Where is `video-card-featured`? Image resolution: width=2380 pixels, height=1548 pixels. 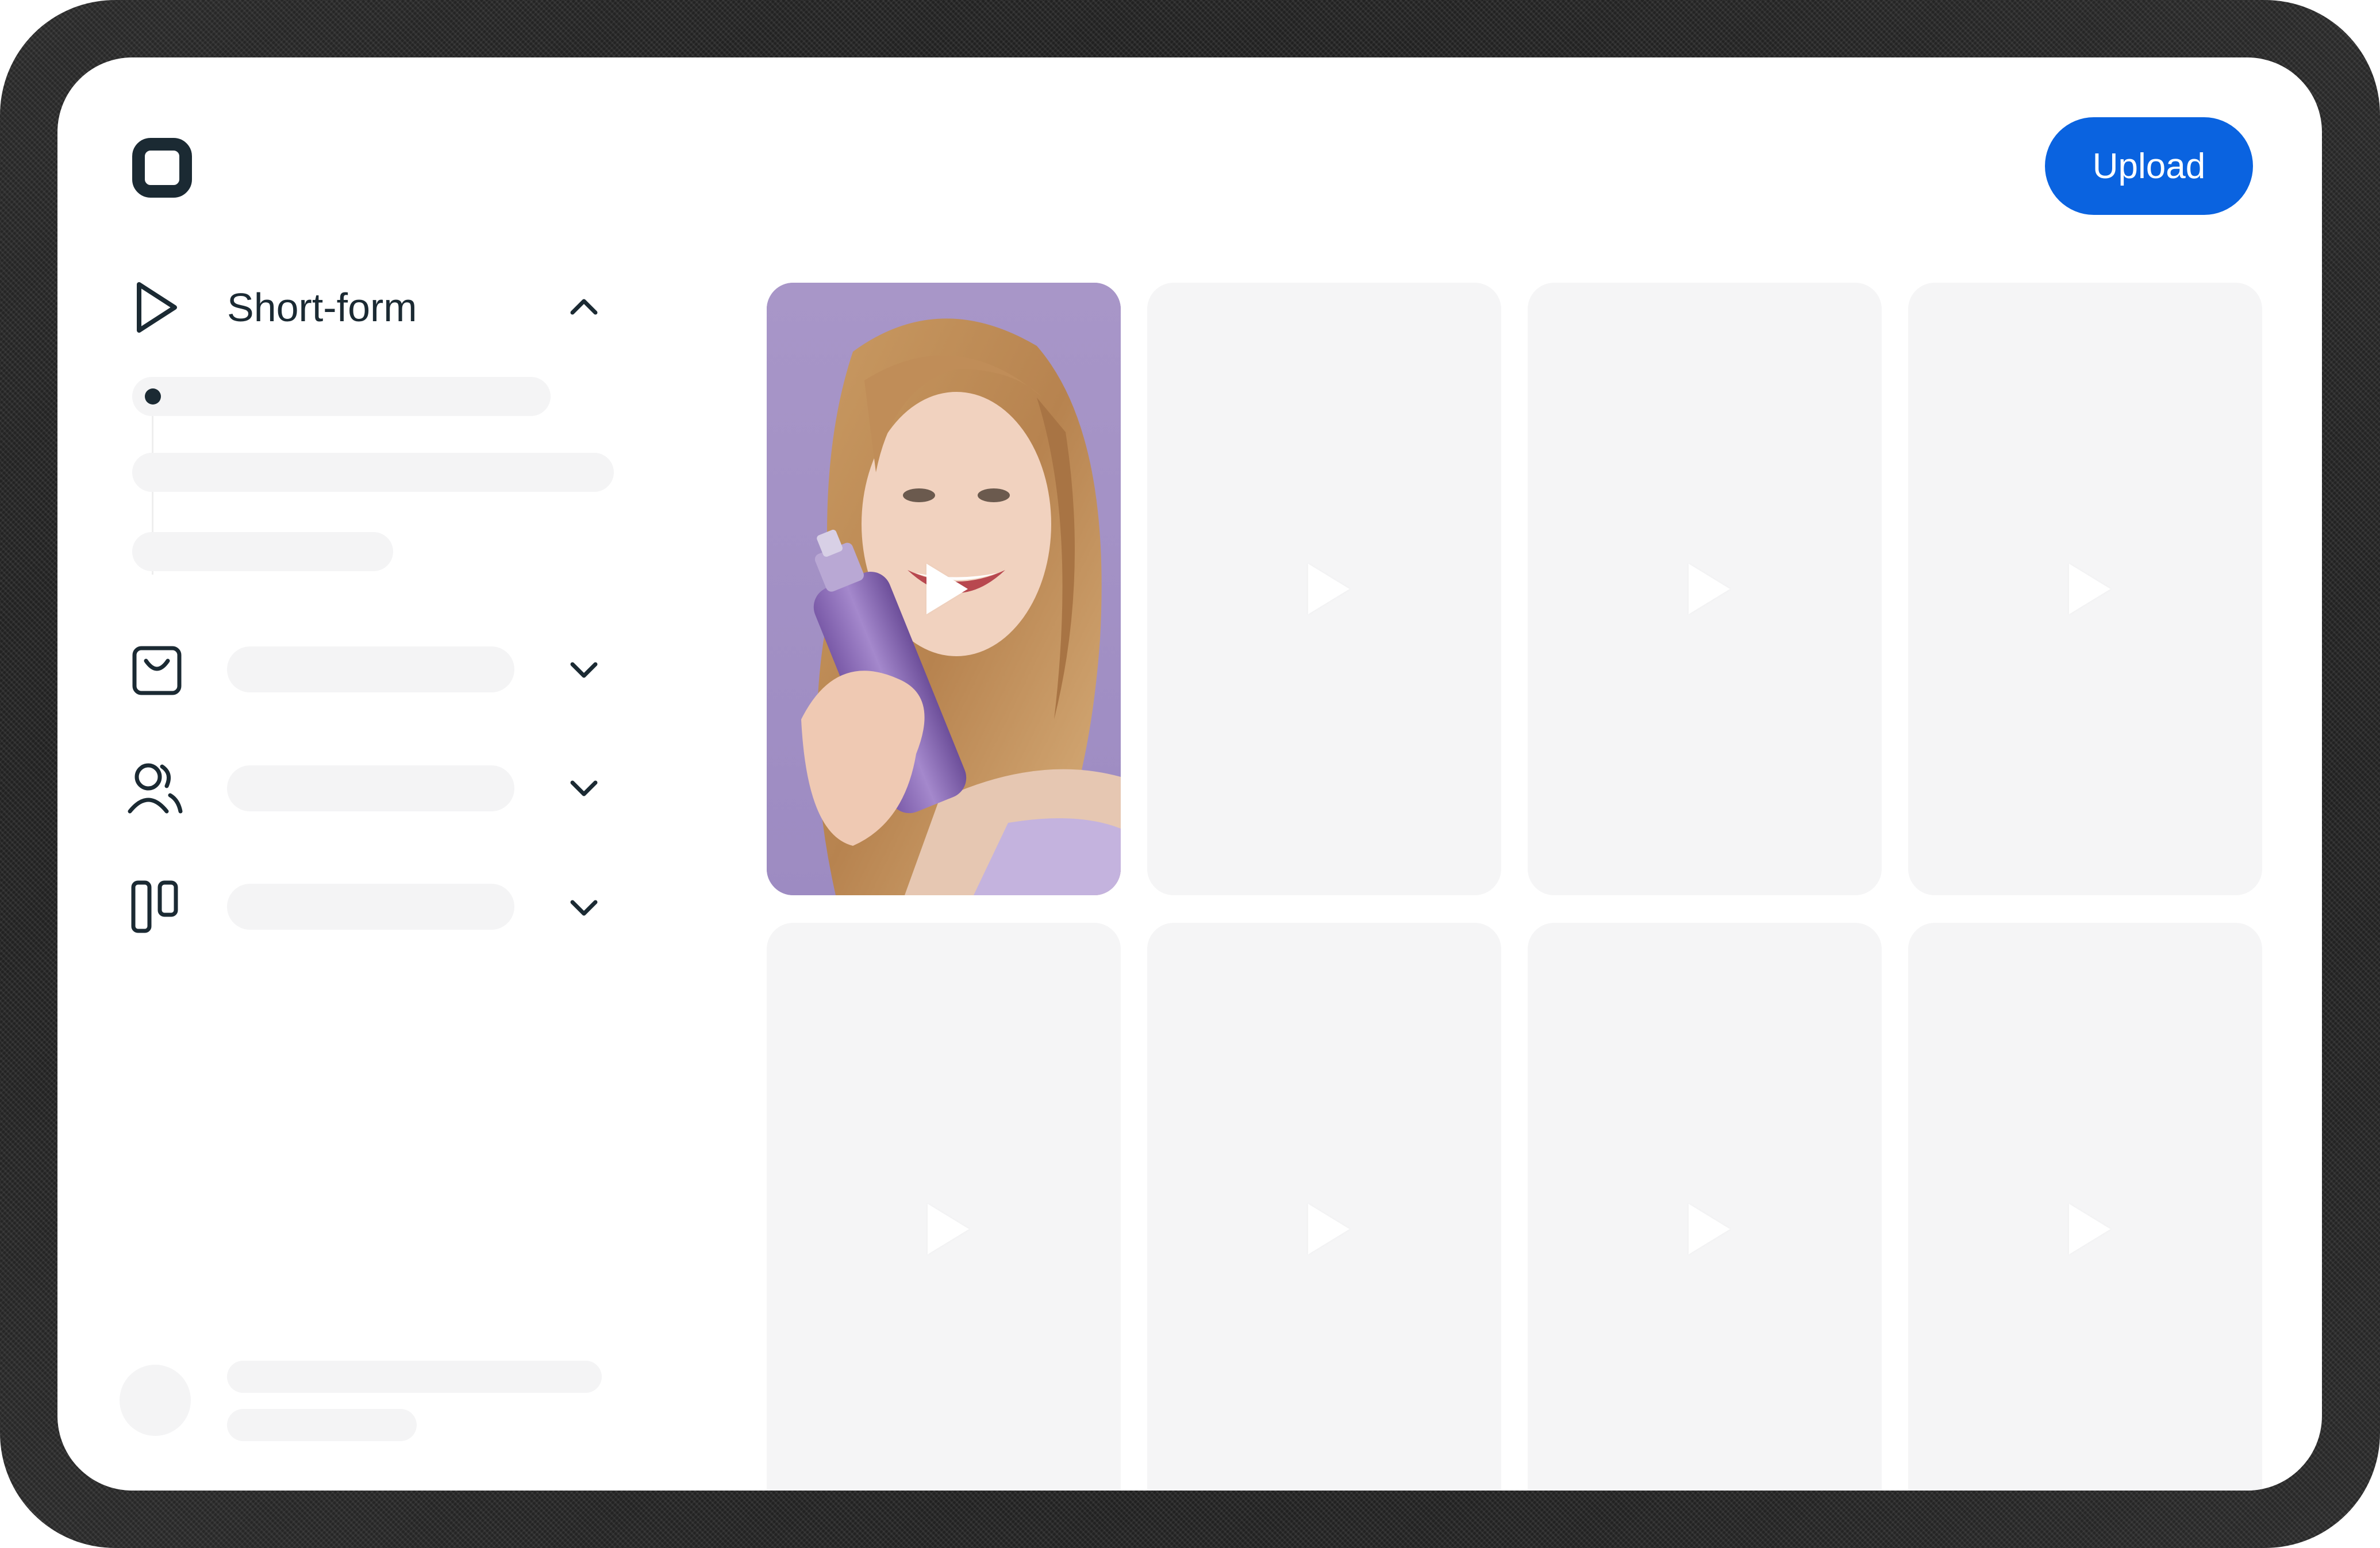
video-card-featured is located at coordinates (944, 589).